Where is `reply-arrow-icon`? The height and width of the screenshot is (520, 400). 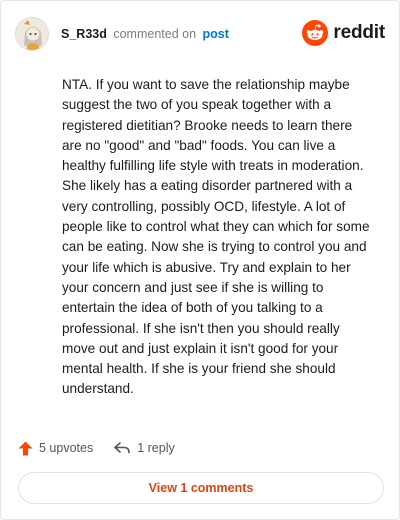 reply-arrow-icon is located at coordinates (122, 448).